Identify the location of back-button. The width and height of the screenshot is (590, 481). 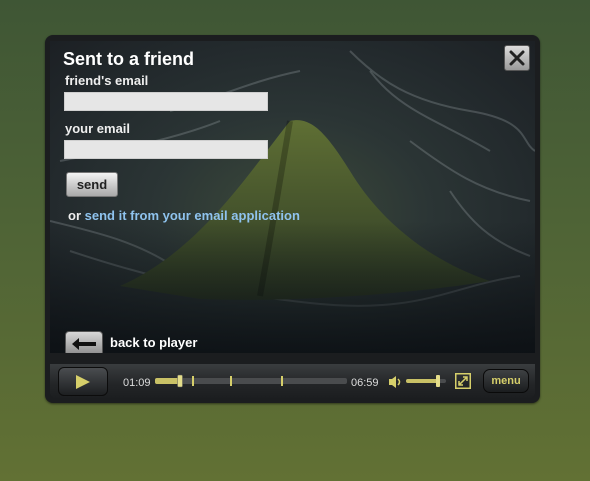
(84, 342).